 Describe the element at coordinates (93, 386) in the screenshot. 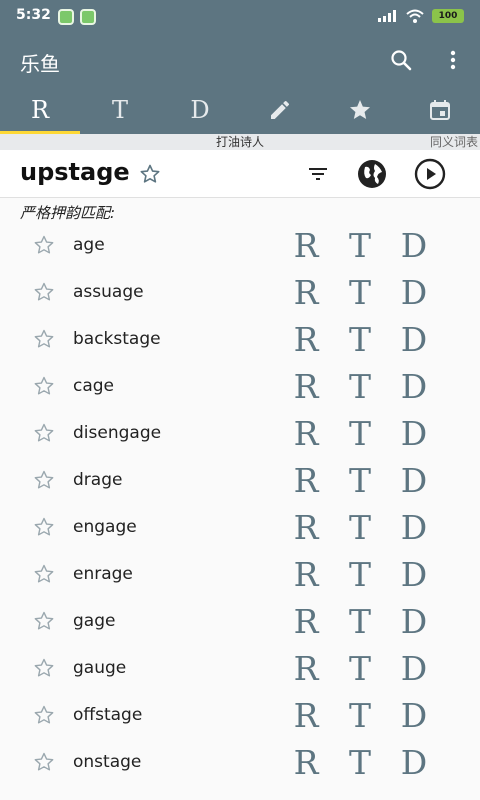

I see `rhyme-word: cage` at that location.